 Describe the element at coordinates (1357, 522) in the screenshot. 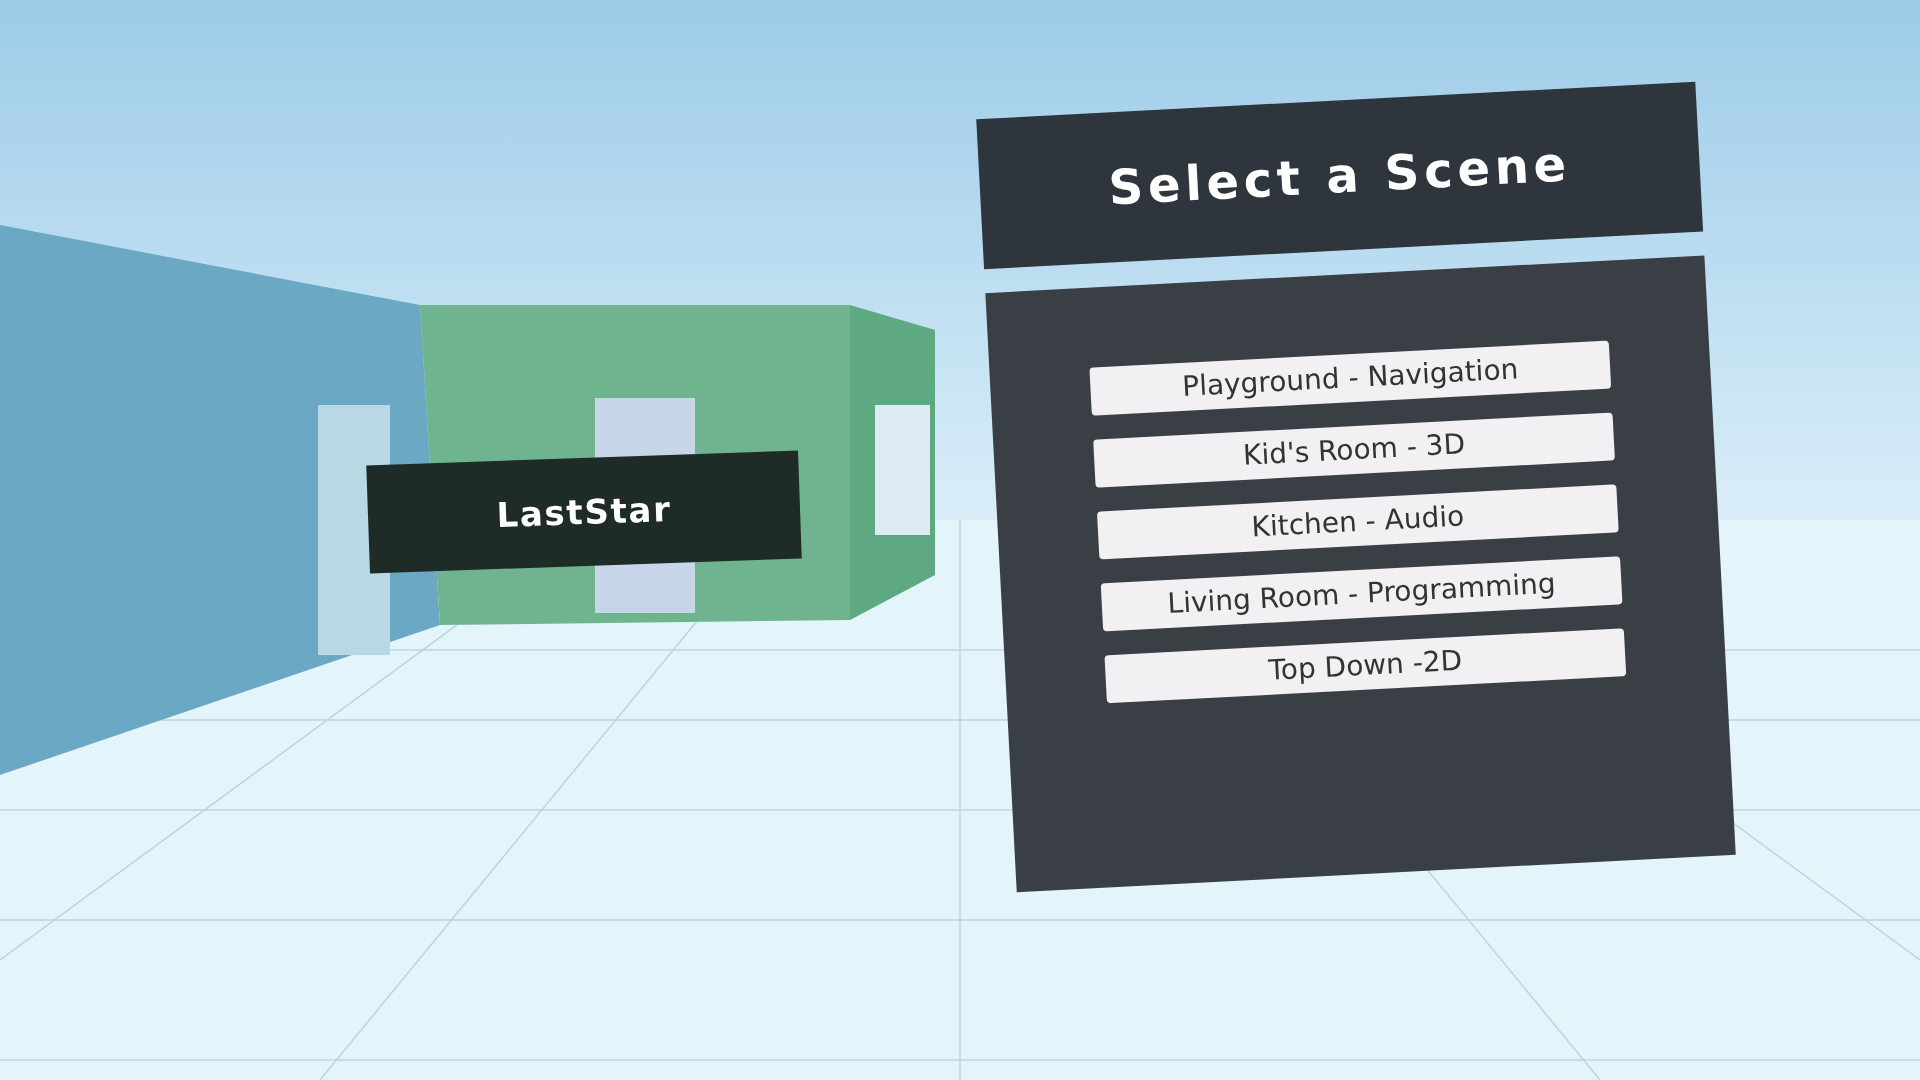

I see `scene-button: Kitchen - Audio` at that location.